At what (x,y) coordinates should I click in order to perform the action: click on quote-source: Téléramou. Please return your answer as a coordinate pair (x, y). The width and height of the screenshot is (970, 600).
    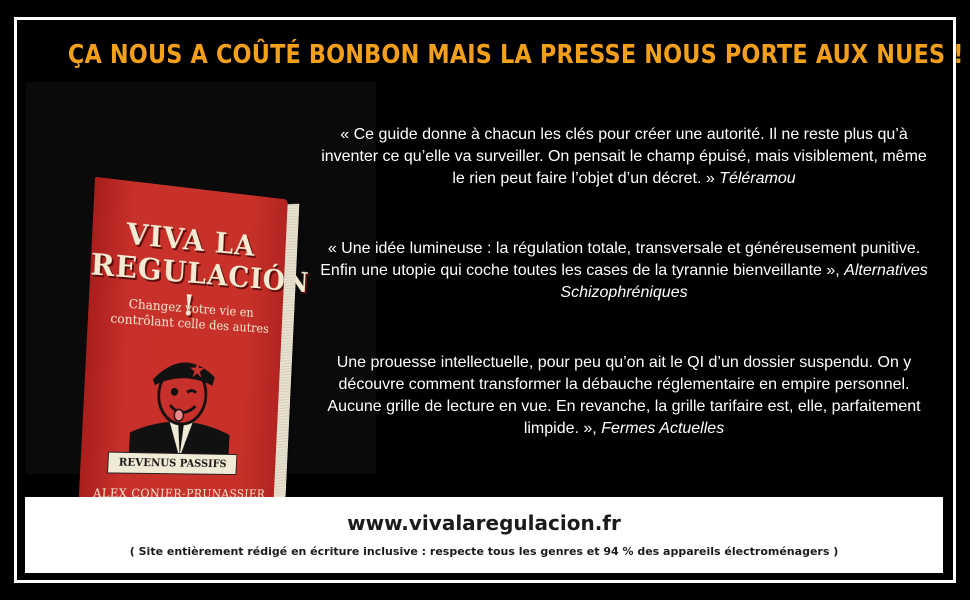
    Looking at the image, I should click on (757, 178).